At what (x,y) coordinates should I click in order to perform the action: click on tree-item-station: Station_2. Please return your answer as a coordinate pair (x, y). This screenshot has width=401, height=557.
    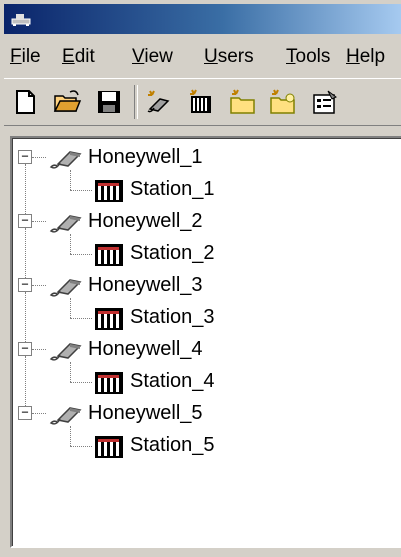
    Looking at the image, I should click on (172, 253).